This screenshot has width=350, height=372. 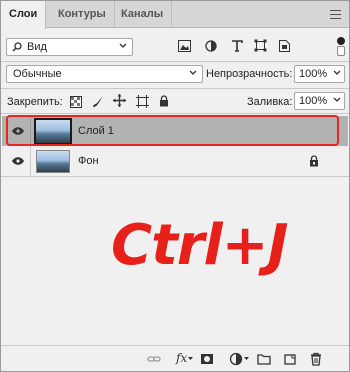 I want to click on tab-channels: Каналы, so click(x=143, y=14).